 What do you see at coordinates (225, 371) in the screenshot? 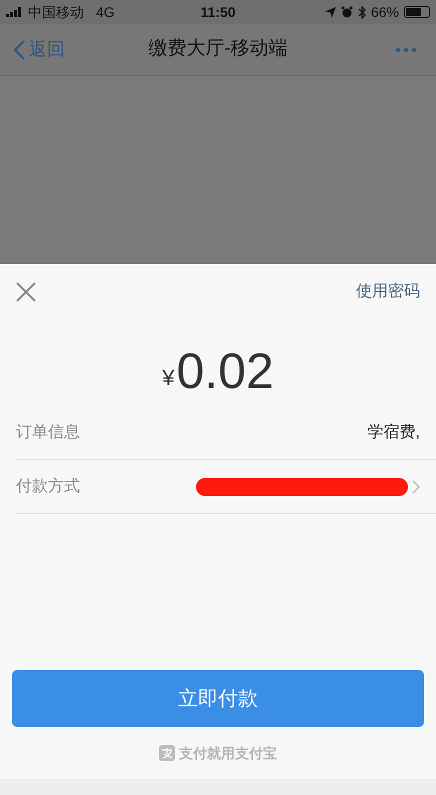
I see `payment-amount: 0.02` at bounding box center [225, 371].